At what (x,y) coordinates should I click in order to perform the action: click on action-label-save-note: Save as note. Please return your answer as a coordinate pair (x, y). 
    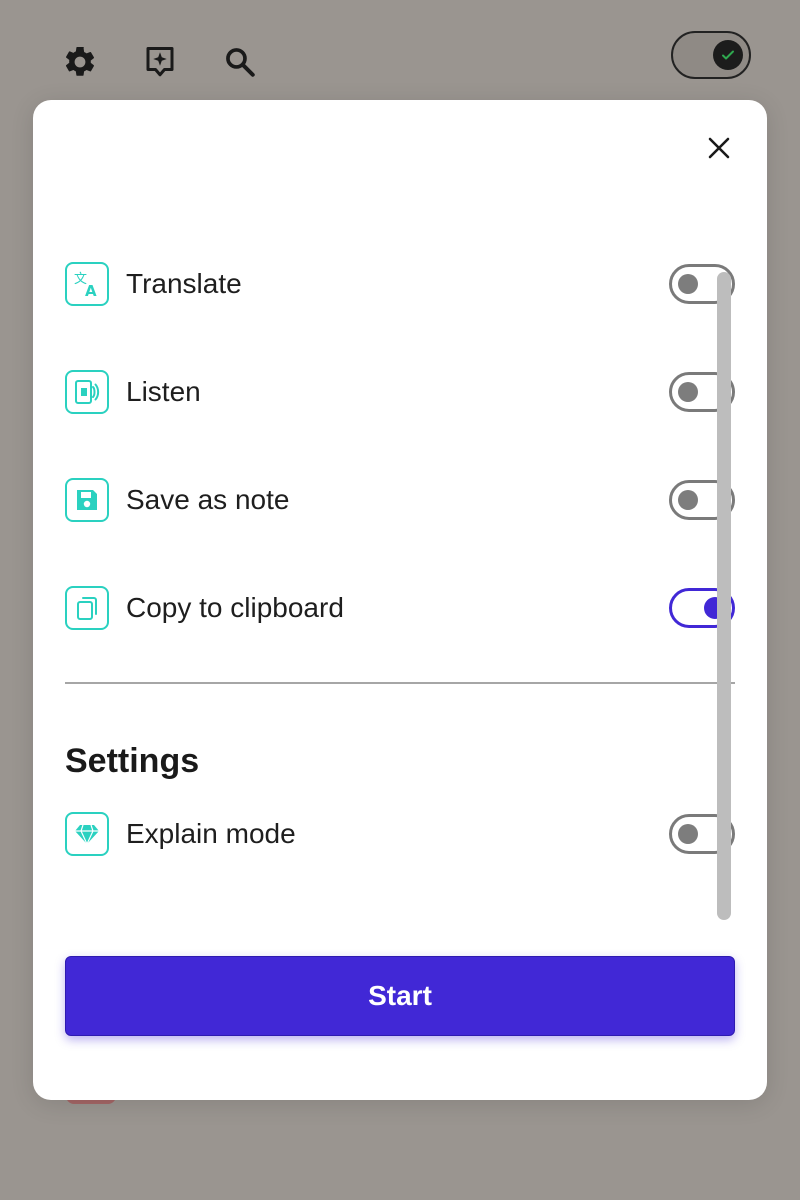
    Looking at the image, I should click on (208, 499).